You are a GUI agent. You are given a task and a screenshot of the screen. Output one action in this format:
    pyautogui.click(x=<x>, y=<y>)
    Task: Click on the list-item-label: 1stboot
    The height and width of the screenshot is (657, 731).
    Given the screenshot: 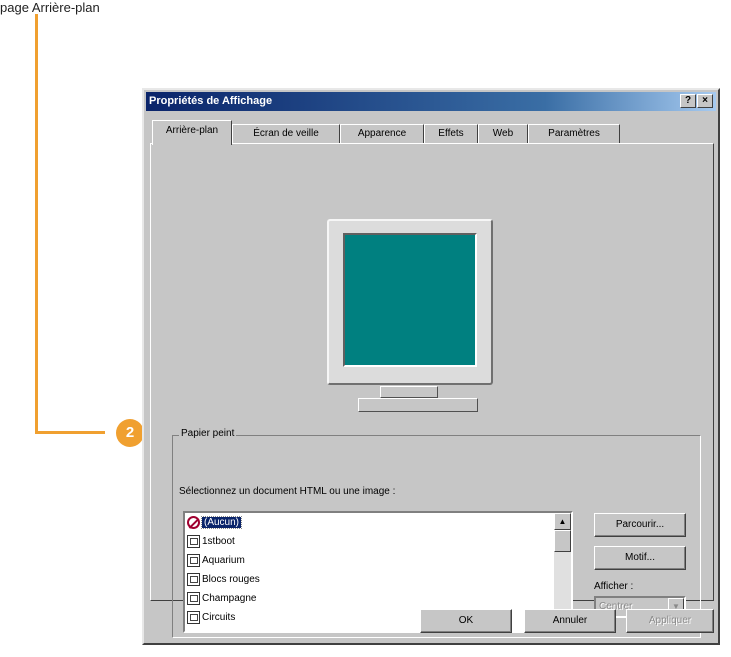 What is the action you would take?
    pyautogui.click(x=218, y=541)
    